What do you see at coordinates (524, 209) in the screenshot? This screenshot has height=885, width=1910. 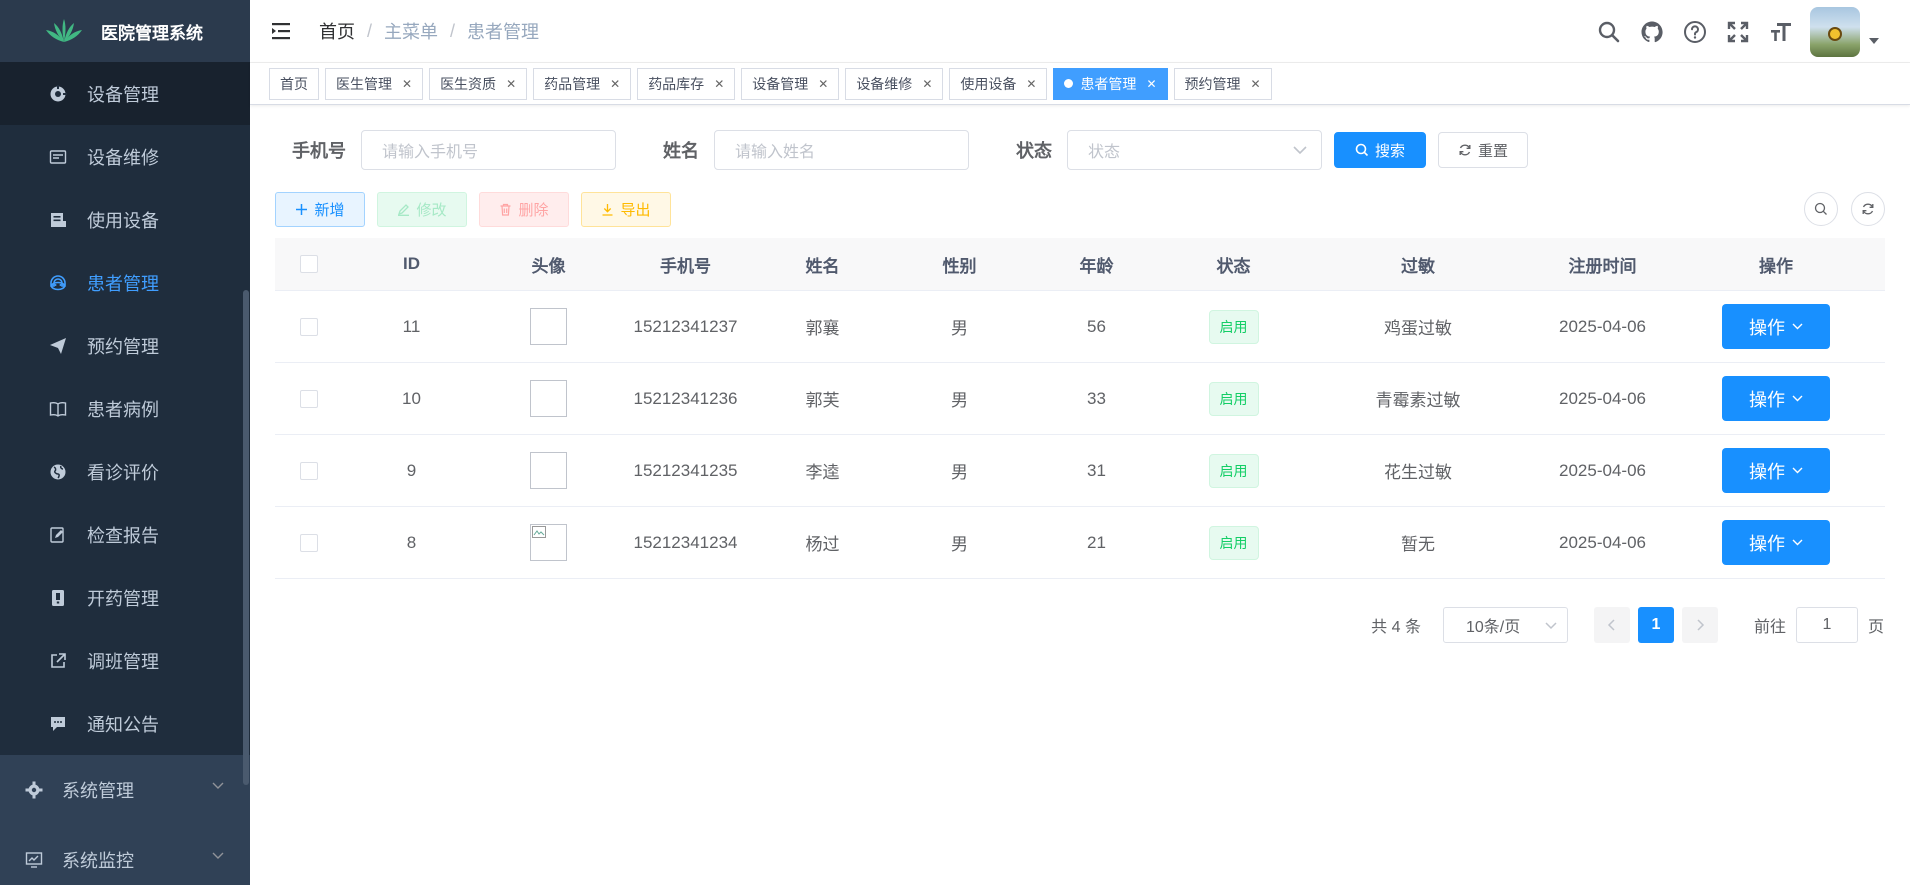 I see `delete-button: 删除` at bounding box center [524, 209].